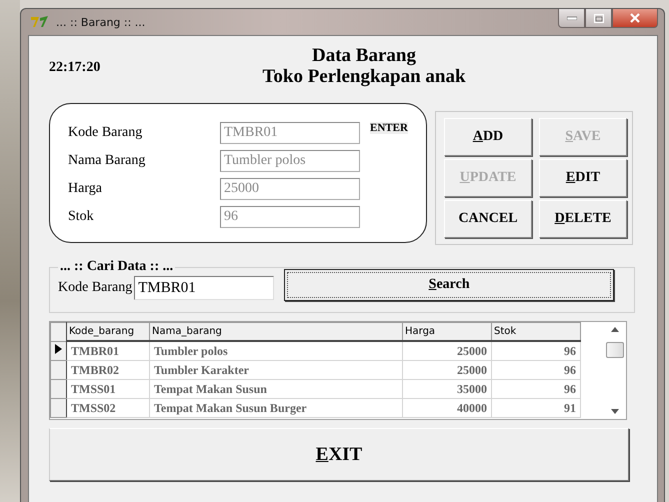  What do you see at coordinates (449, 285) in the screenshot?
I see `search-button: Search` at bounding box center [449, 285].